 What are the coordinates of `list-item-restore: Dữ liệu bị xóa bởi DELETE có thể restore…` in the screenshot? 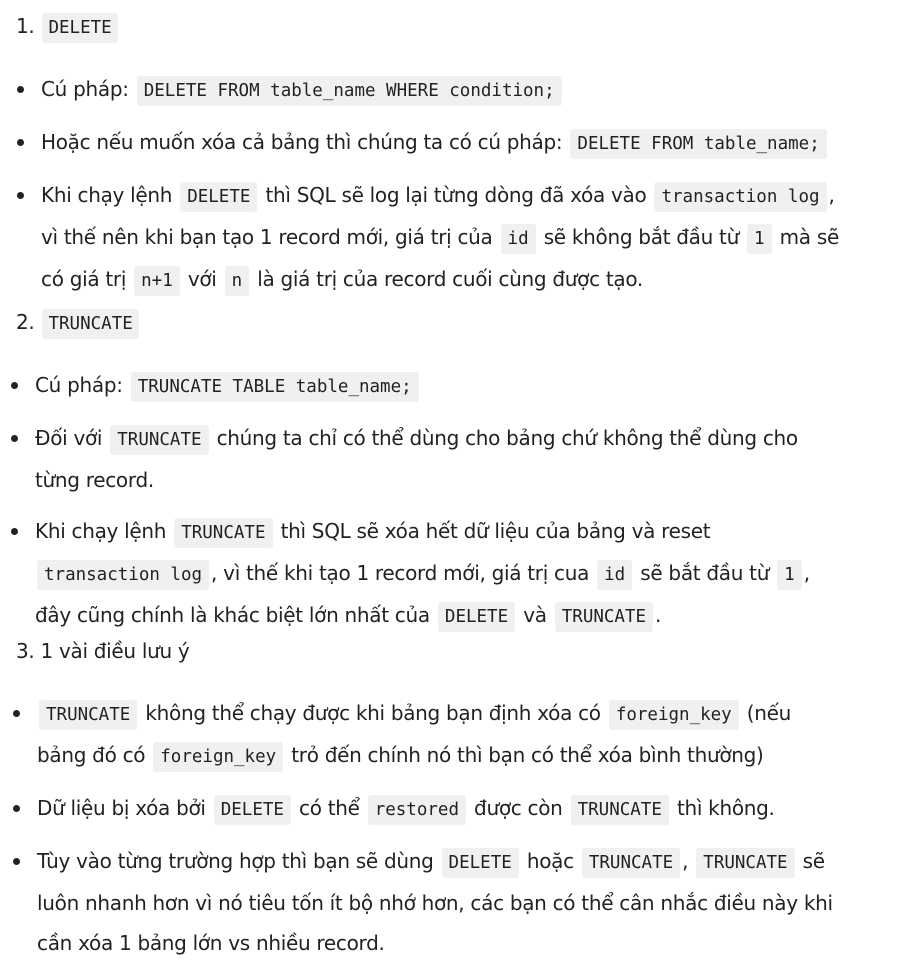 It's located at (416, 809).